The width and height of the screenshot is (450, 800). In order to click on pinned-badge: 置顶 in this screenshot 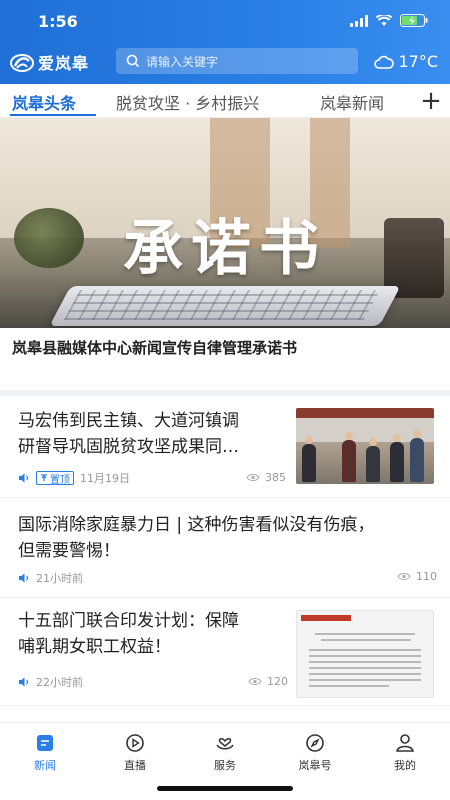, I will do `click(55, 478)`.